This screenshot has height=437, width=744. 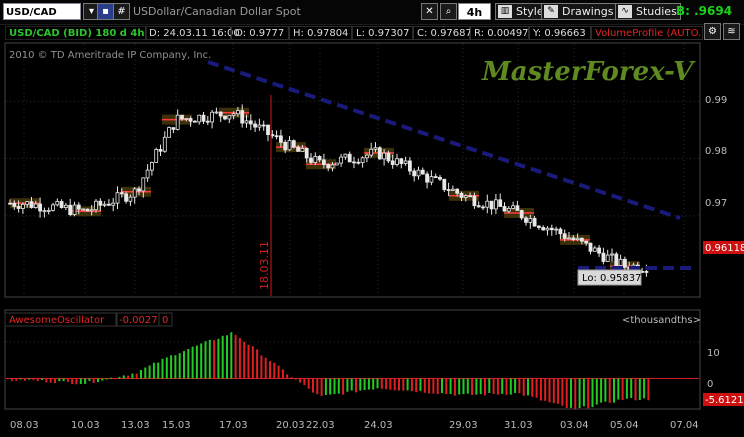 What do you see at coordinates (661, 320) in the screenshot?
I see `ao-units: <thousandths>` at bounding box center [661, 320].